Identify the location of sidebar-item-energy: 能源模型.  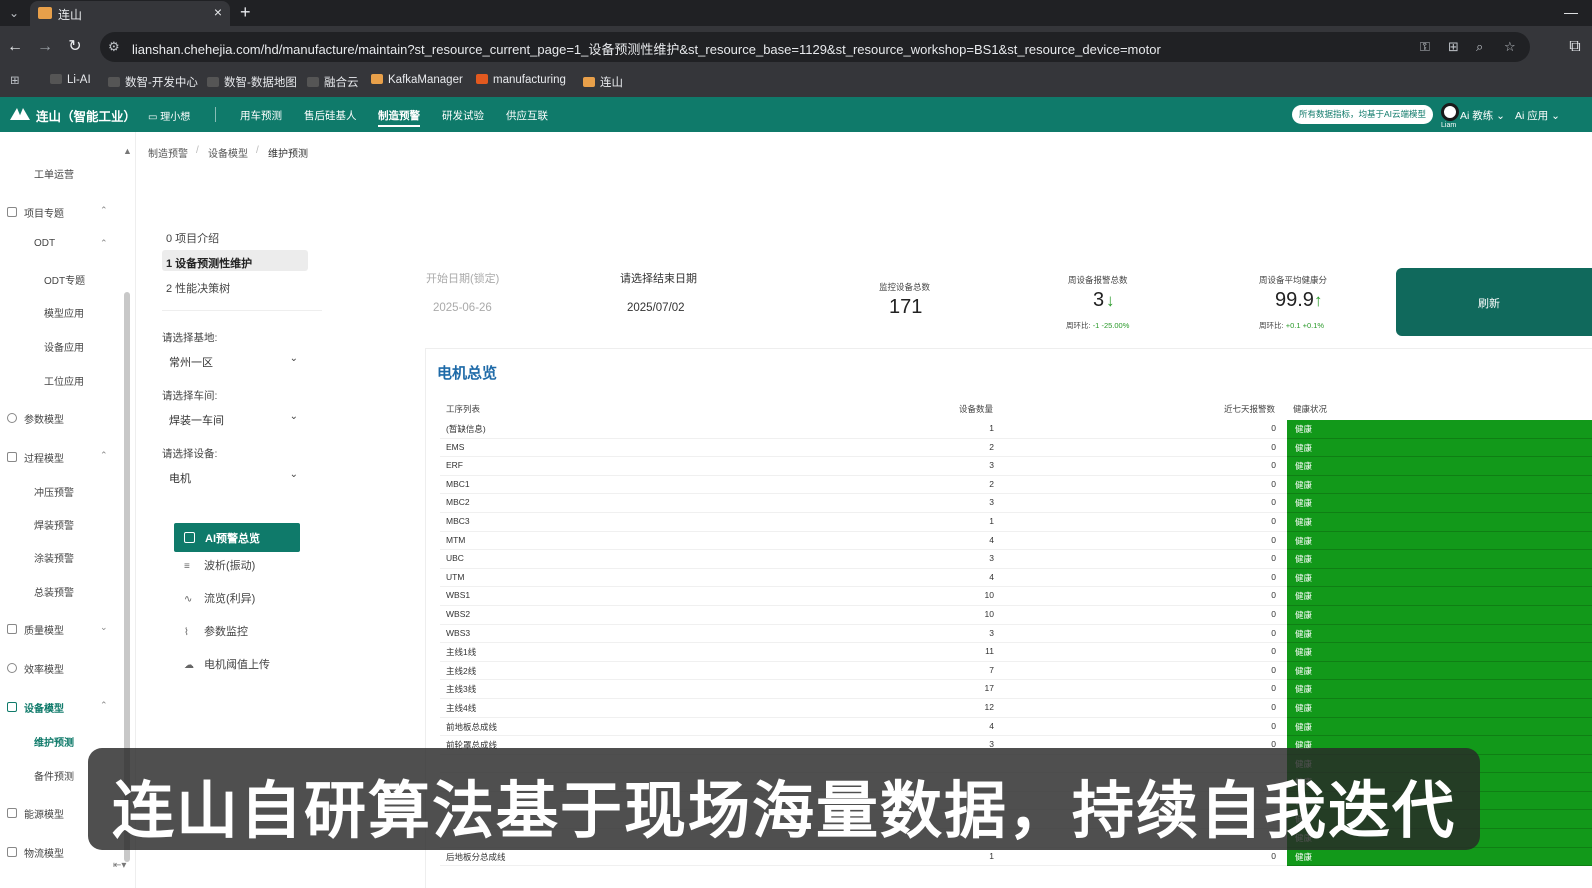
(44, 813).